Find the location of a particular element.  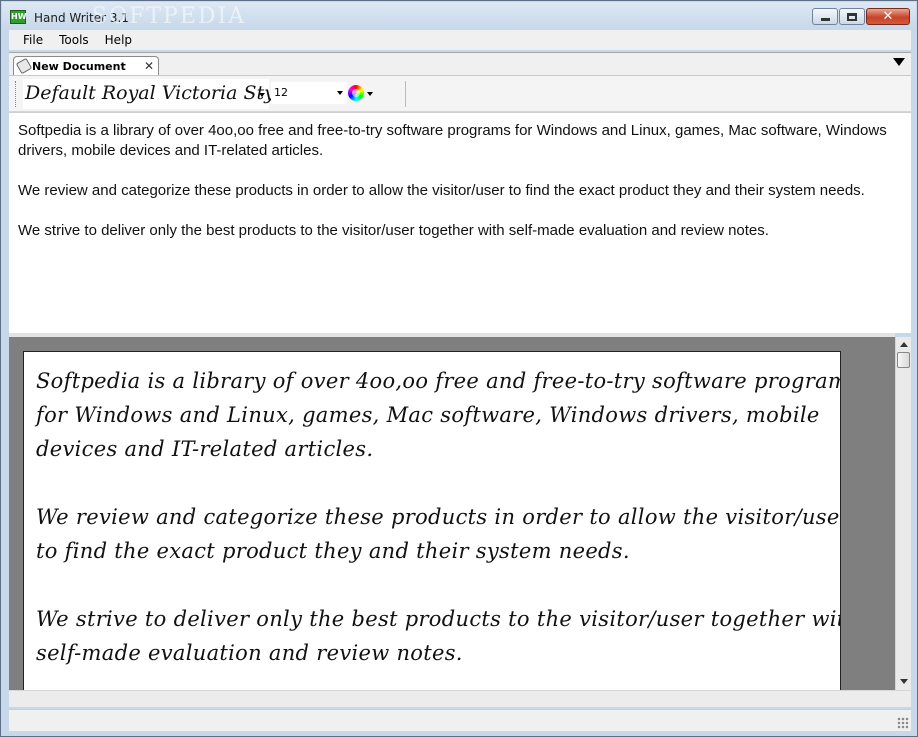

tab-new-document: New Document ✕ is located at coordinates (86, 66).